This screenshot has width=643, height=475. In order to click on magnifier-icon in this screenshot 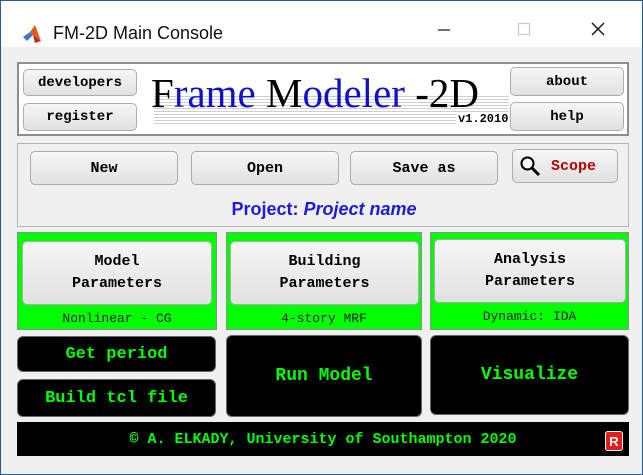, I will do `click(530, 166)`.